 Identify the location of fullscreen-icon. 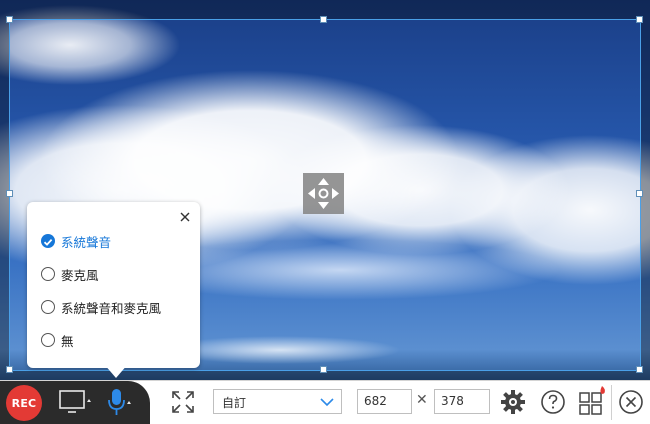
(183, 402).